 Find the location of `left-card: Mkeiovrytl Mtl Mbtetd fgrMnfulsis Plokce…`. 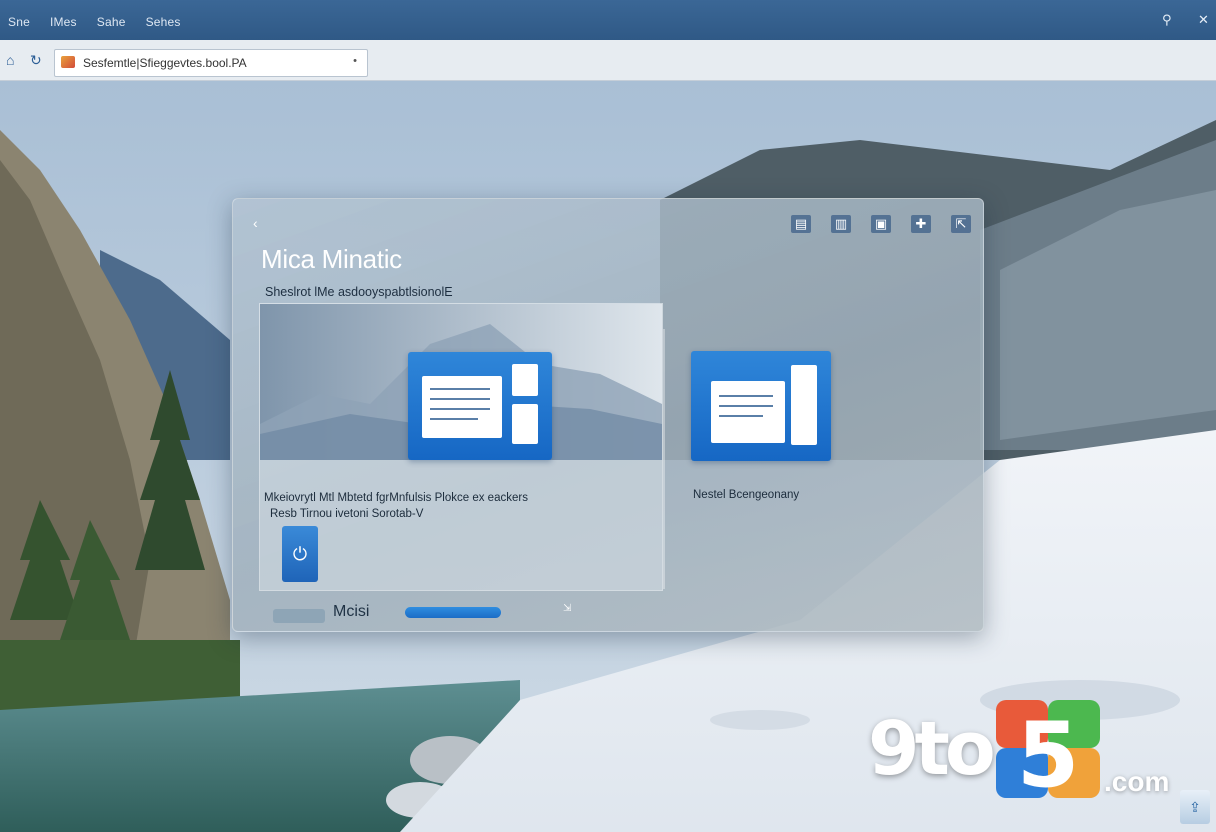

left-card: Mkeiovrytl Mtl Mbtetd fgrMnfulsis Plokce… is located at coordinates (461, 447).